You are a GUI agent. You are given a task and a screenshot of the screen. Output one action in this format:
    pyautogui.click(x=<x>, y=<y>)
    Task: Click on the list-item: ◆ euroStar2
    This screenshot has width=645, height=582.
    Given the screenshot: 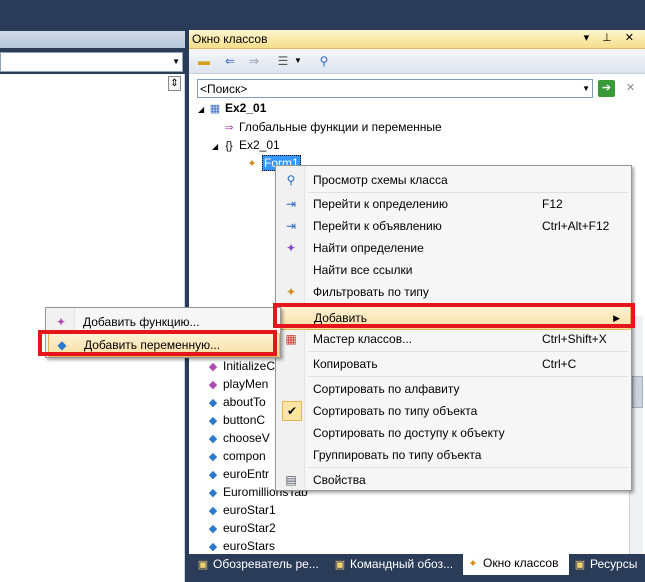 What is the action you would take?
    pyautogui.click(x=241, y=528)
    